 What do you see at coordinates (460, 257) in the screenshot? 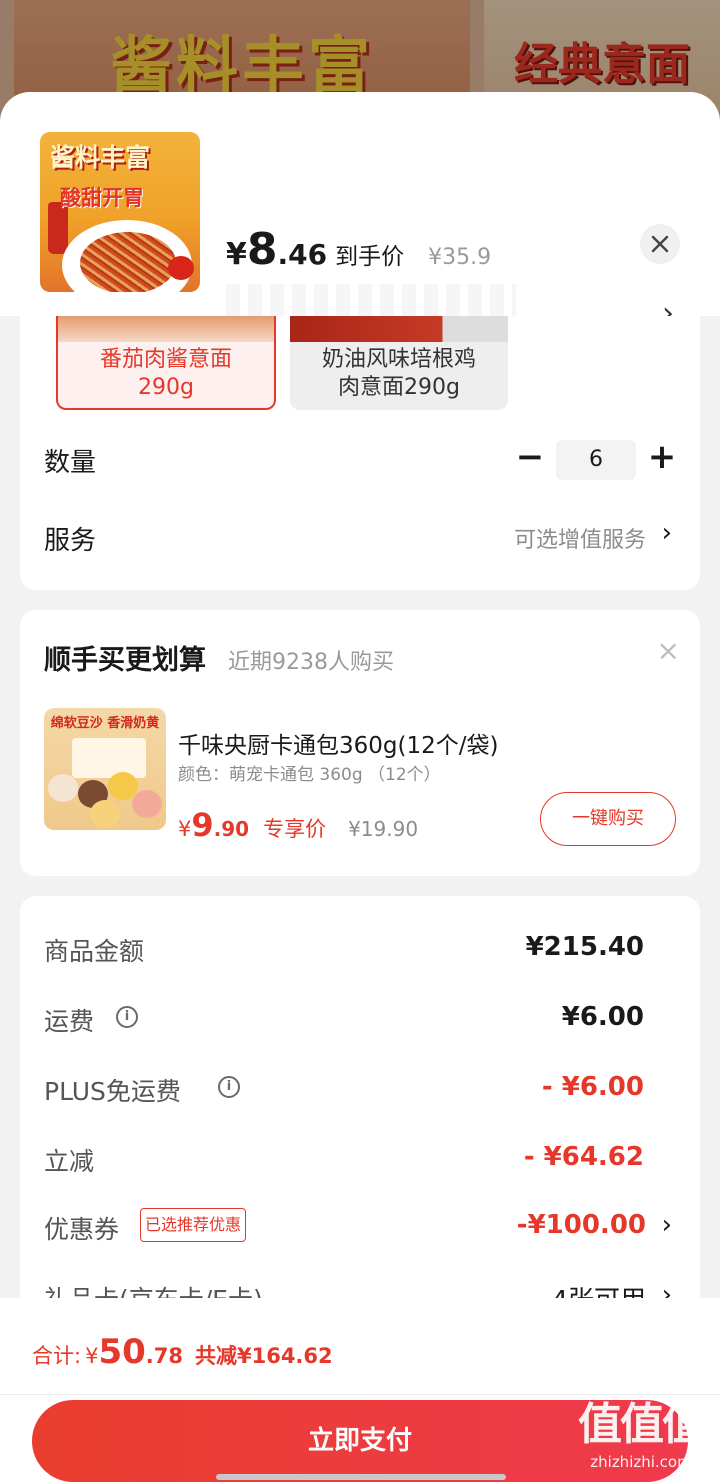
I see `original-price: ¥35.9` at bounding box center [460, 257].